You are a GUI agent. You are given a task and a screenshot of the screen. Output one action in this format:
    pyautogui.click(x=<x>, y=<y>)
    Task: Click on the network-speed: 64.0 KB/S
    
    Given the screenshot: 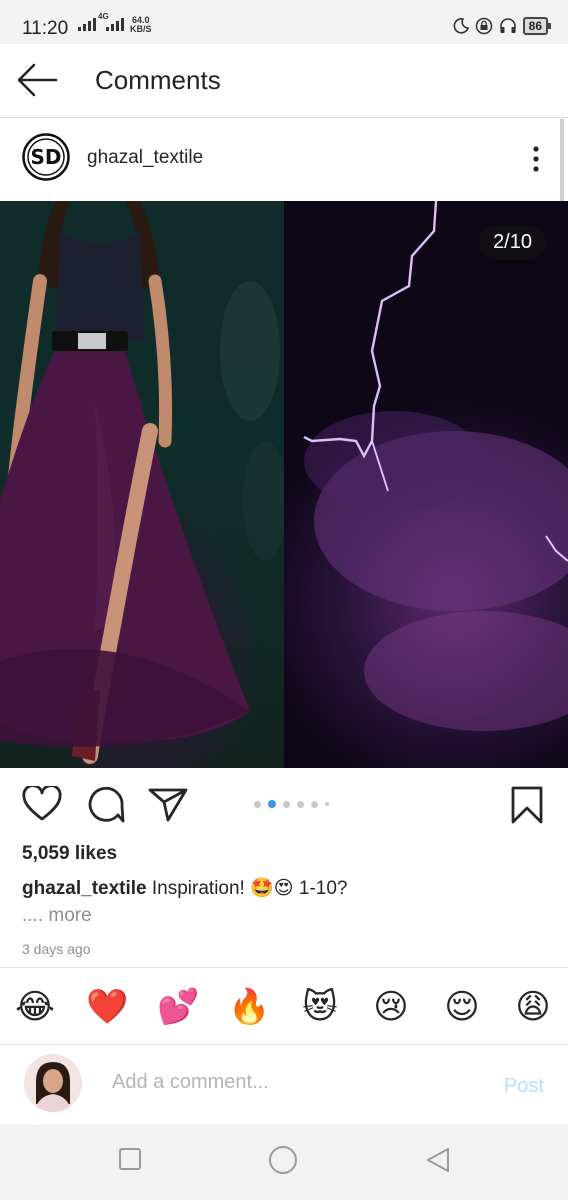 What is the action you would take?
    pyautogui.click(x=141, y=24)
    